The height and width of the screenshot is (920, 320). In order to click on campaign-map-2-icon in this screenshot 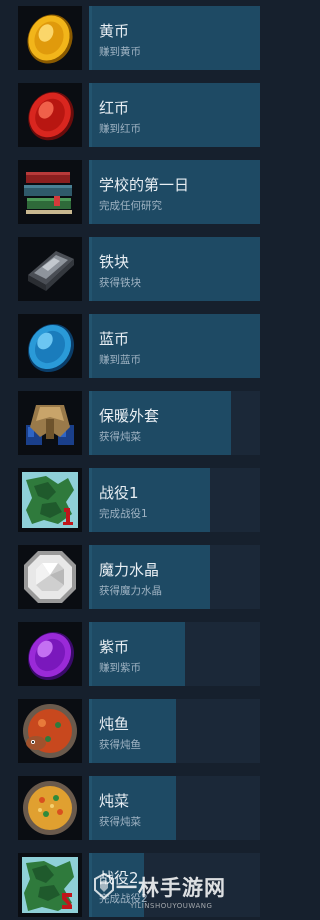, I will do `click(50, 885)`.